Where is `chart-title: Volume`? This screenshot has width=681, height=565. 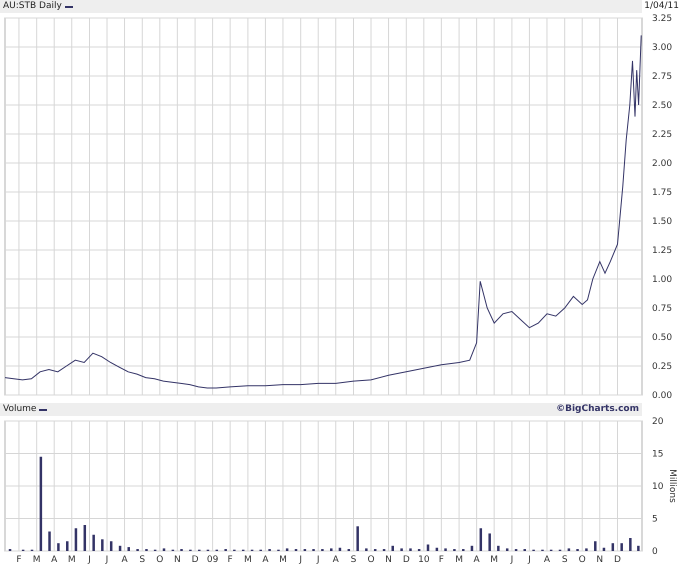
chart-title: Volume is located at coordinates (19, 409).